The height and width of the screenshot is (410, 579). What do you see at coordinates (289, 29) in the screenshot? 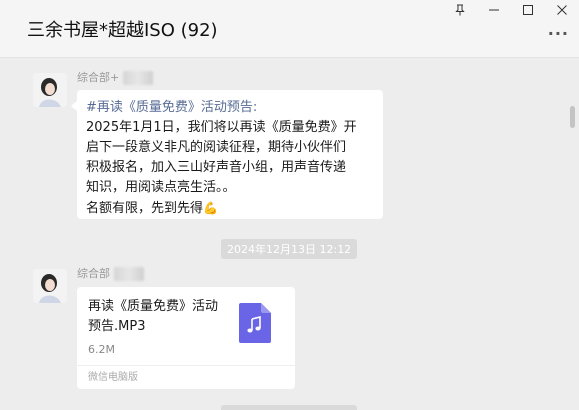
I see `chat-titlebar: 三余书屋*超越ISO (92) ···` at bounding box center [289, 29].